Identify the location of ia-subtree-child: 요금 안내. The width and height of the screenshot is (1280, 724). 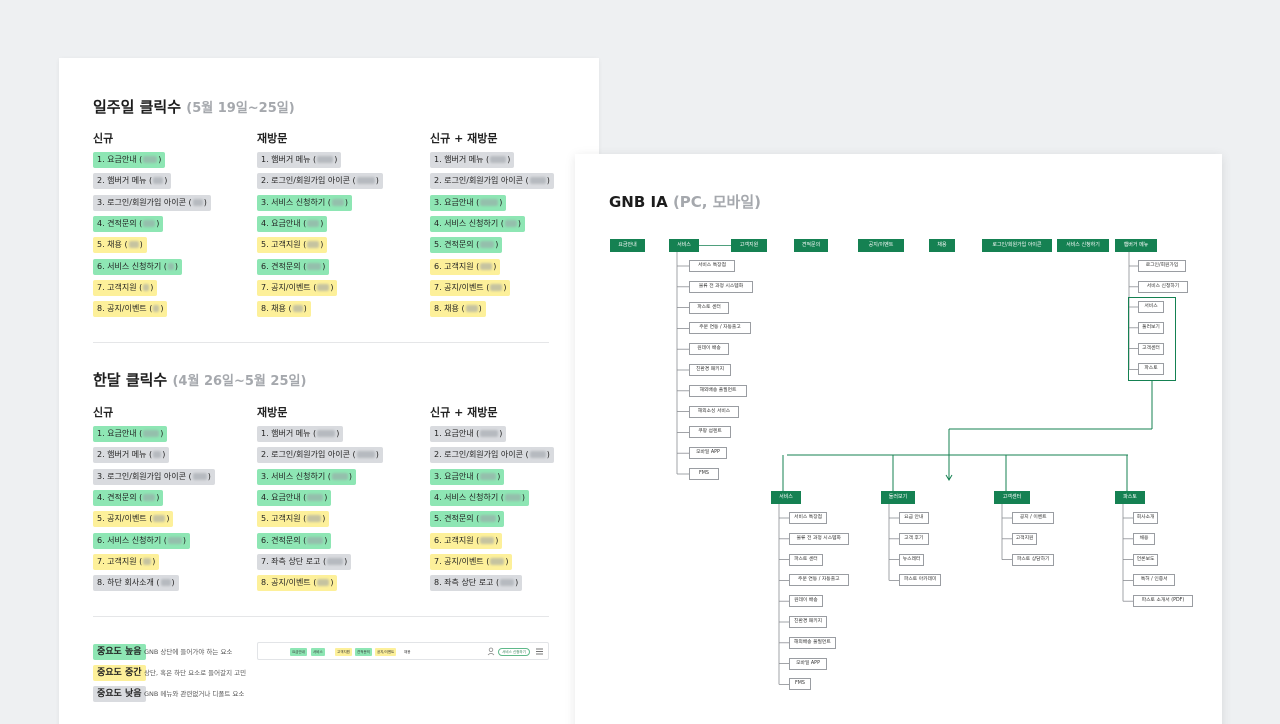
(914, 518).